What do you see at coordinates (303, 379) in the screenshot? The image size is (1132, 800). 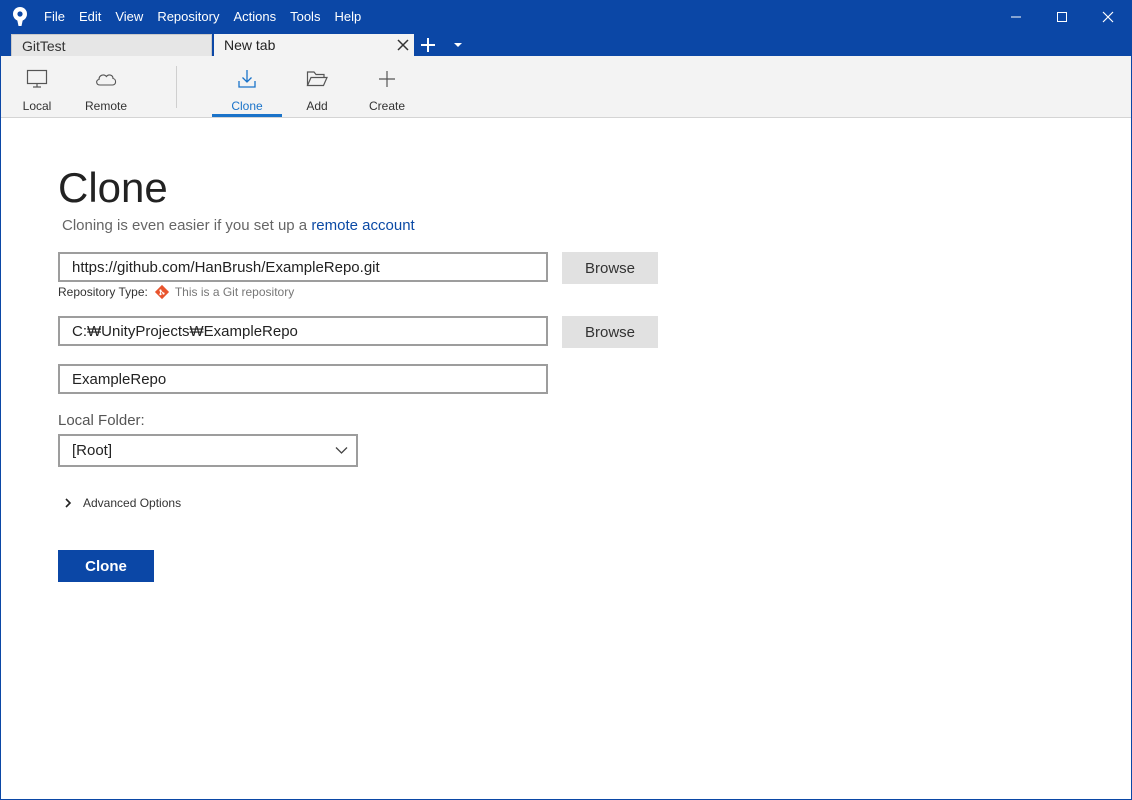 I see `repository-name-input: ExampleRepo` at bounding box center [303, 379].